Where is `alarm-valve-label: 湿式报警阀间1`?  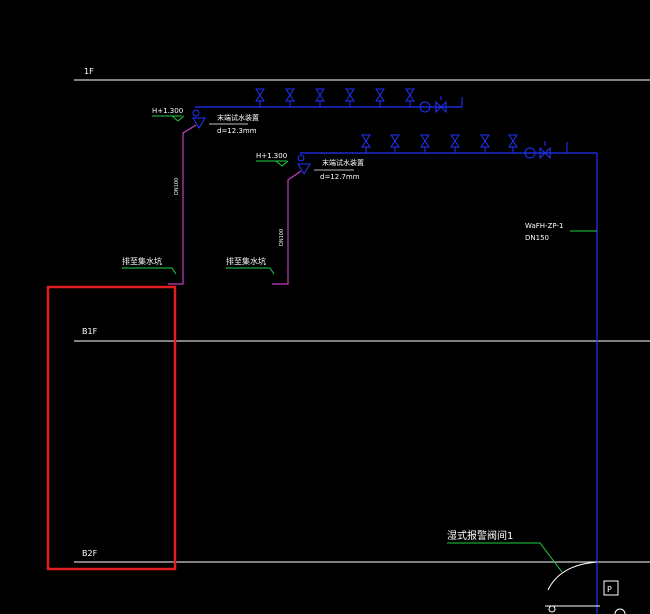 alarm-valve-label: 湿式报警阀间1 is located at coordinates (480, 535).